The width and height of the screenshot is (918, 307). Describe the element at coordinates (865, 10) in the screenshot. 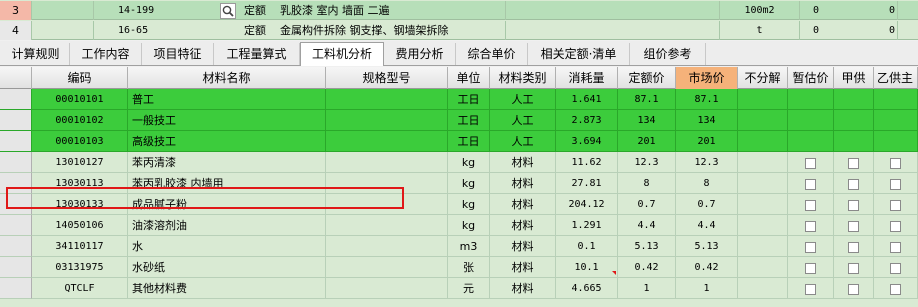

I see `row-value-2: 0` at that location.